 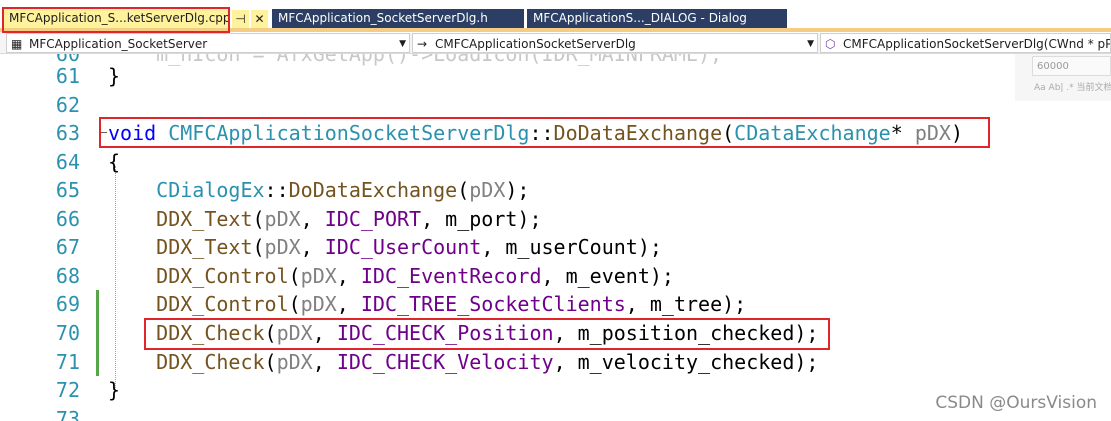 I want to click on line-number: 72, so click(x=67, y=390).